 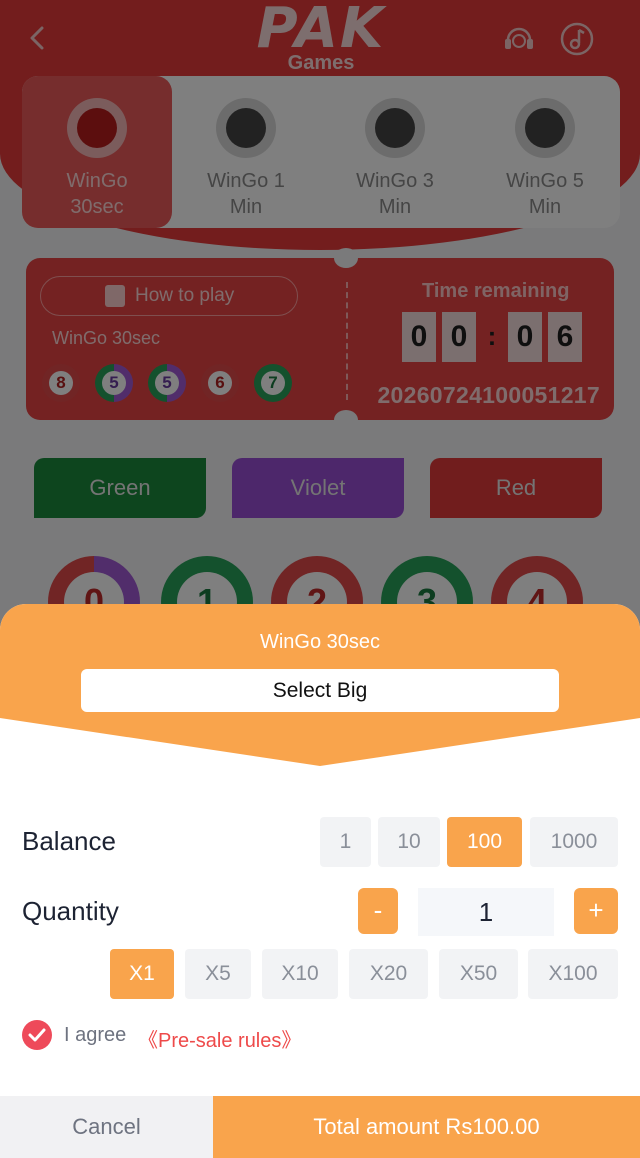 I want to click on quantity-label: Quantity, so click(x=70, y=911).